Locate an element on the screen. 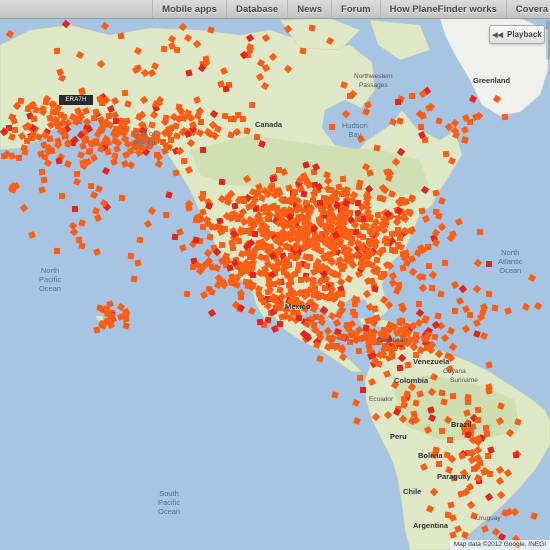 This screenshot has height=550, width=550. nav-item-covera: Covera is located at coordinates (527, 9).